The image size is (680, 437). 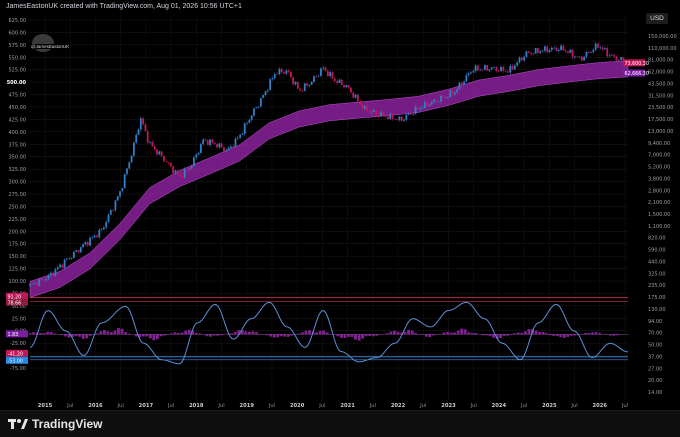 What do you see at coordinates (398, 406) in the screenshot?
I see `x-tick-label: 2022` at bounding box center [398, 406].